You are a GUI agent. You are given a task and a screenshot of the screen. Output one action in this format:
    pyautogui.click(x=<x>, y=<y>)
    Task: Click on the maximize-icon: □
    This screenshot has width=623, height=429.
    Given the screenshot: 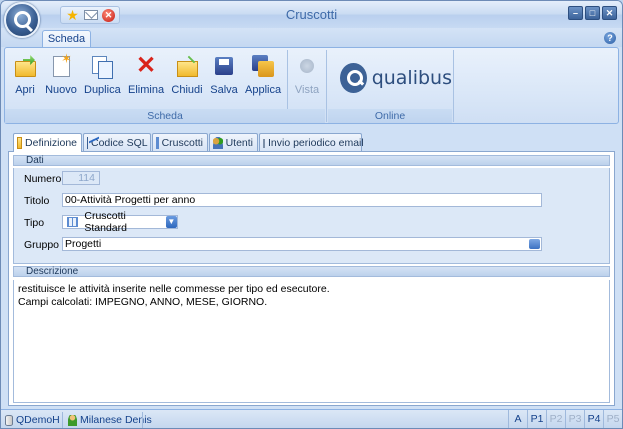 What is the action you would take?
    pyautogui.click(x=592, y=13)
    